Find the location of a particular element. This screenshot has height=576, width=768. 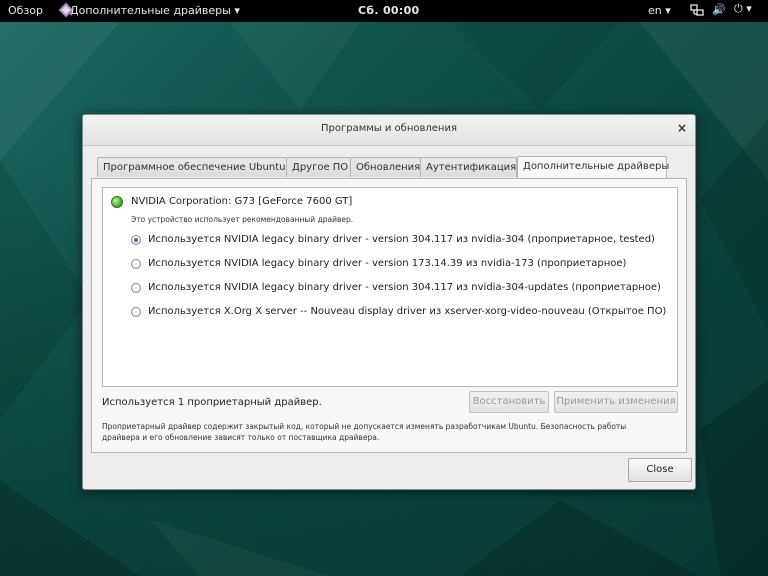

tab-authentication: Аутентификация is located at coordinates (468, 167).